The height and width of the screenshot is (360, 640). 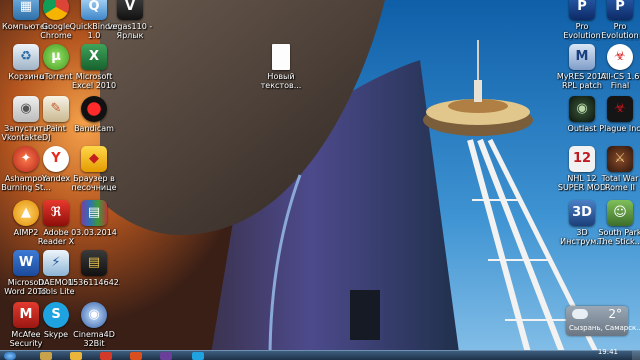 What do you see at coordinates (76, 356) in the screenshot?
I see `folder-taskbar-icon` at bounding box center [76, 356].